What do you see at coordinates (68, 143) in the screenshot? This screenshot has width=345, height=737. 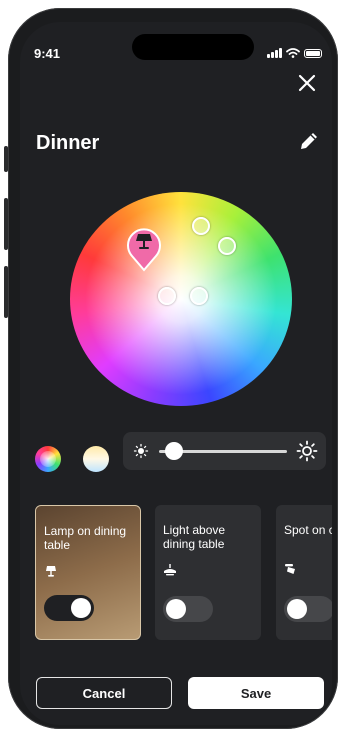 I see `page-title: Dinner` at bounding box center [68, 143].